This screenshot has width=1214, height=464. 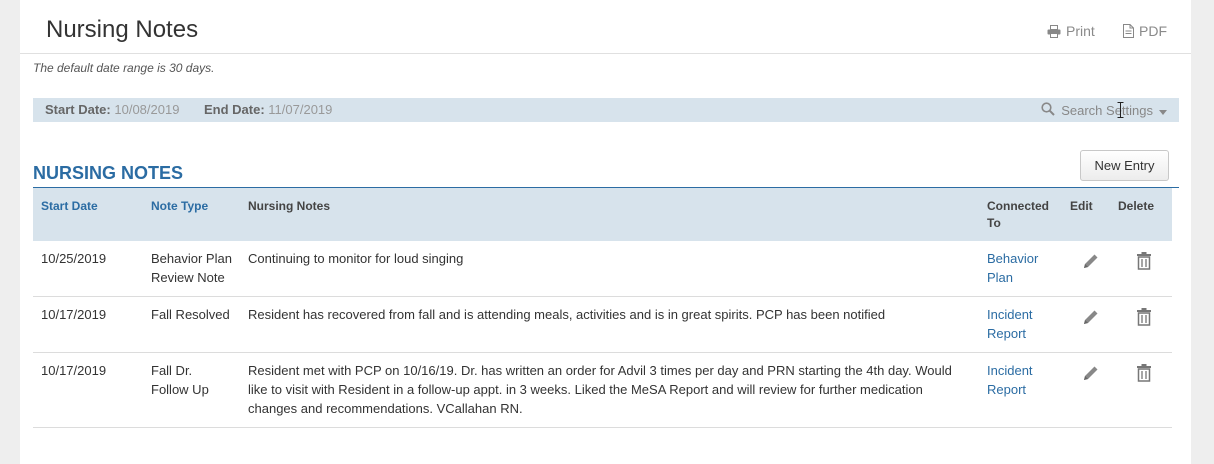 What do you see at coordinates (1048, 110) in the screenshot?
I see `magnifier-icon` at bounding box center [1048, 110].